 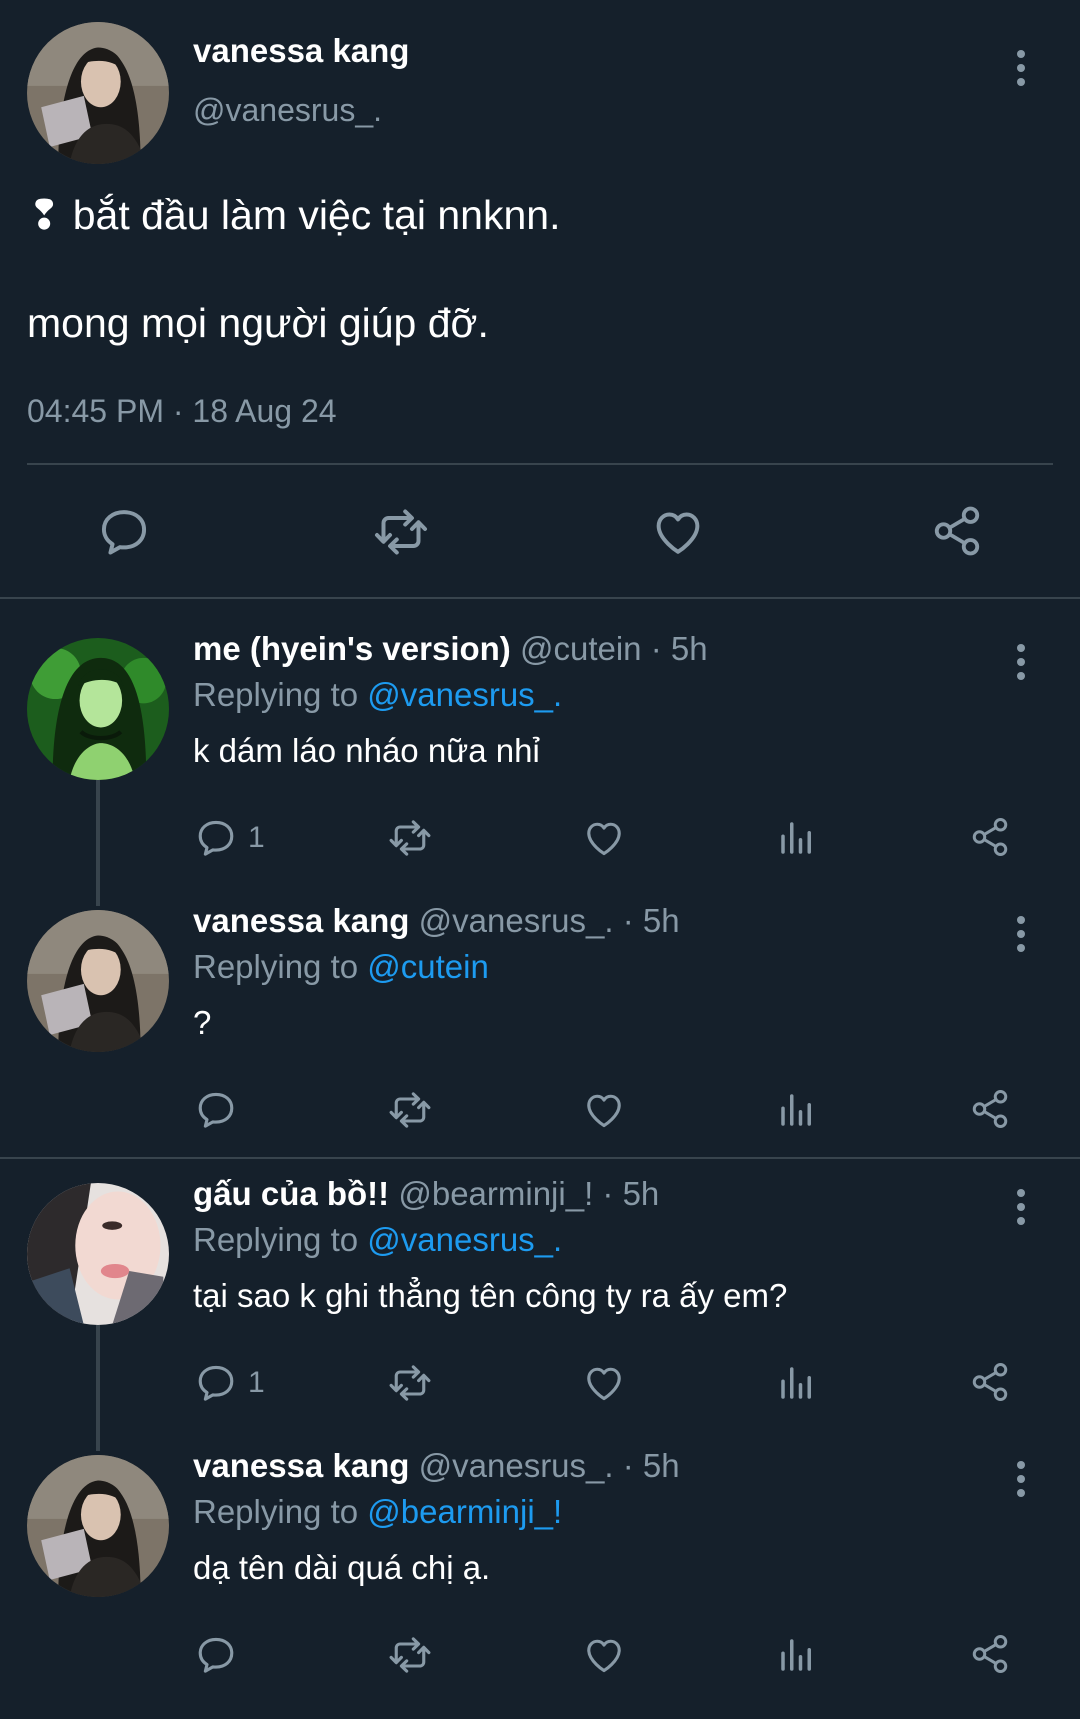 I want to click on author-name: gấu của bồ!!, so click(x=291, y=1193).